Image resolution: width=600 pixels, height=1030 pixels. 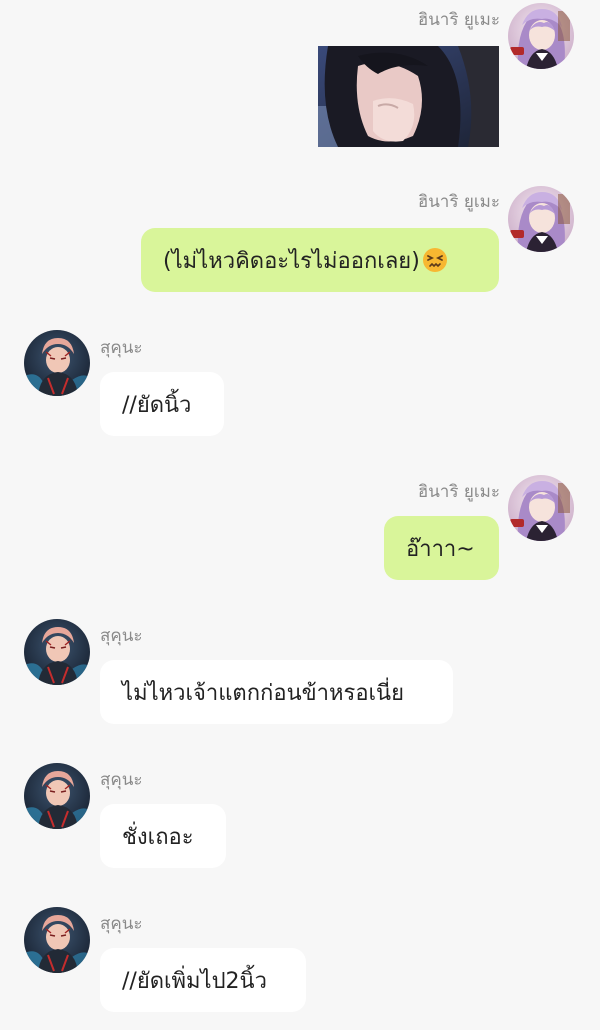 I want to click on message-text: ชั่งเถอะ, so click(x=158, y=837).